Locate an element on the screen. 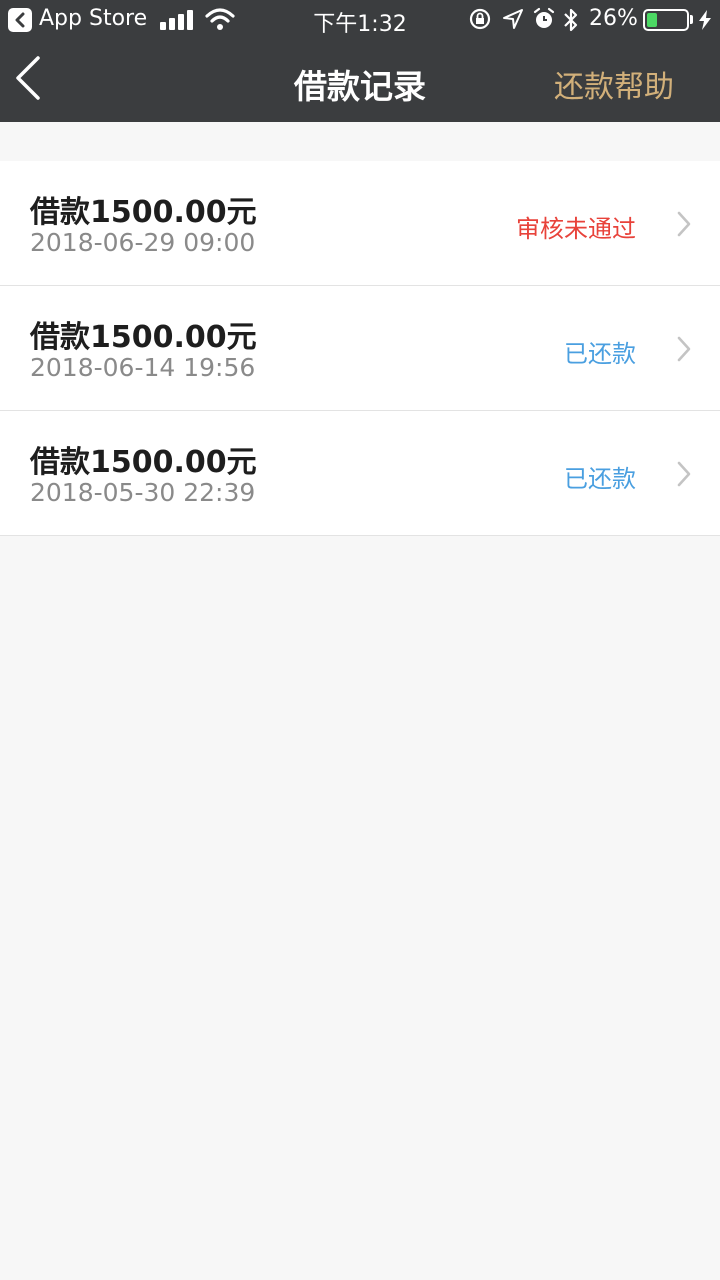 The height and width of the screenshot is (1280, 720). loan-date: 2018-06-29 09:00 is located at coordinates (143, 242).